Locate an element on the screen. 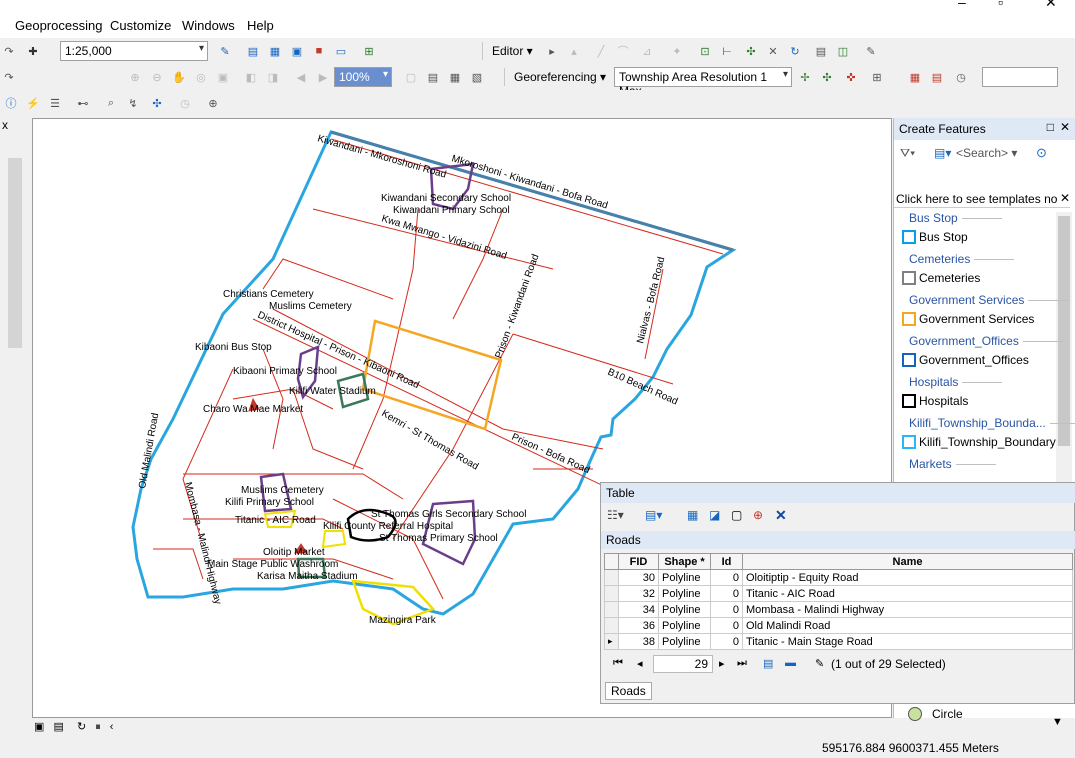 Image resolution: width=1075 pixels, height=758 pixels. column-header: Shape * is located at coordinates (684, 561).